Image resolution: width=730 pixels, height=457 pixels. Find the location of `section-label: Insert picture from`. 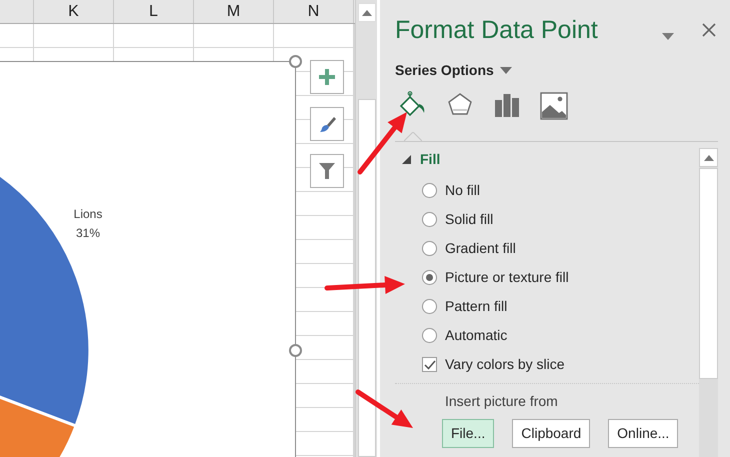

section-label: Insert picture from is located at coordinates (501, 401).